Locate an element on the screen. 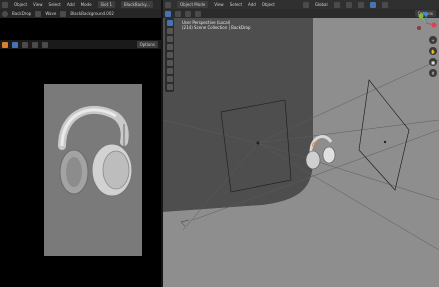 This screenshot has height=287, width=439. transform-orientation-icon is located at coordinates (305, 4).